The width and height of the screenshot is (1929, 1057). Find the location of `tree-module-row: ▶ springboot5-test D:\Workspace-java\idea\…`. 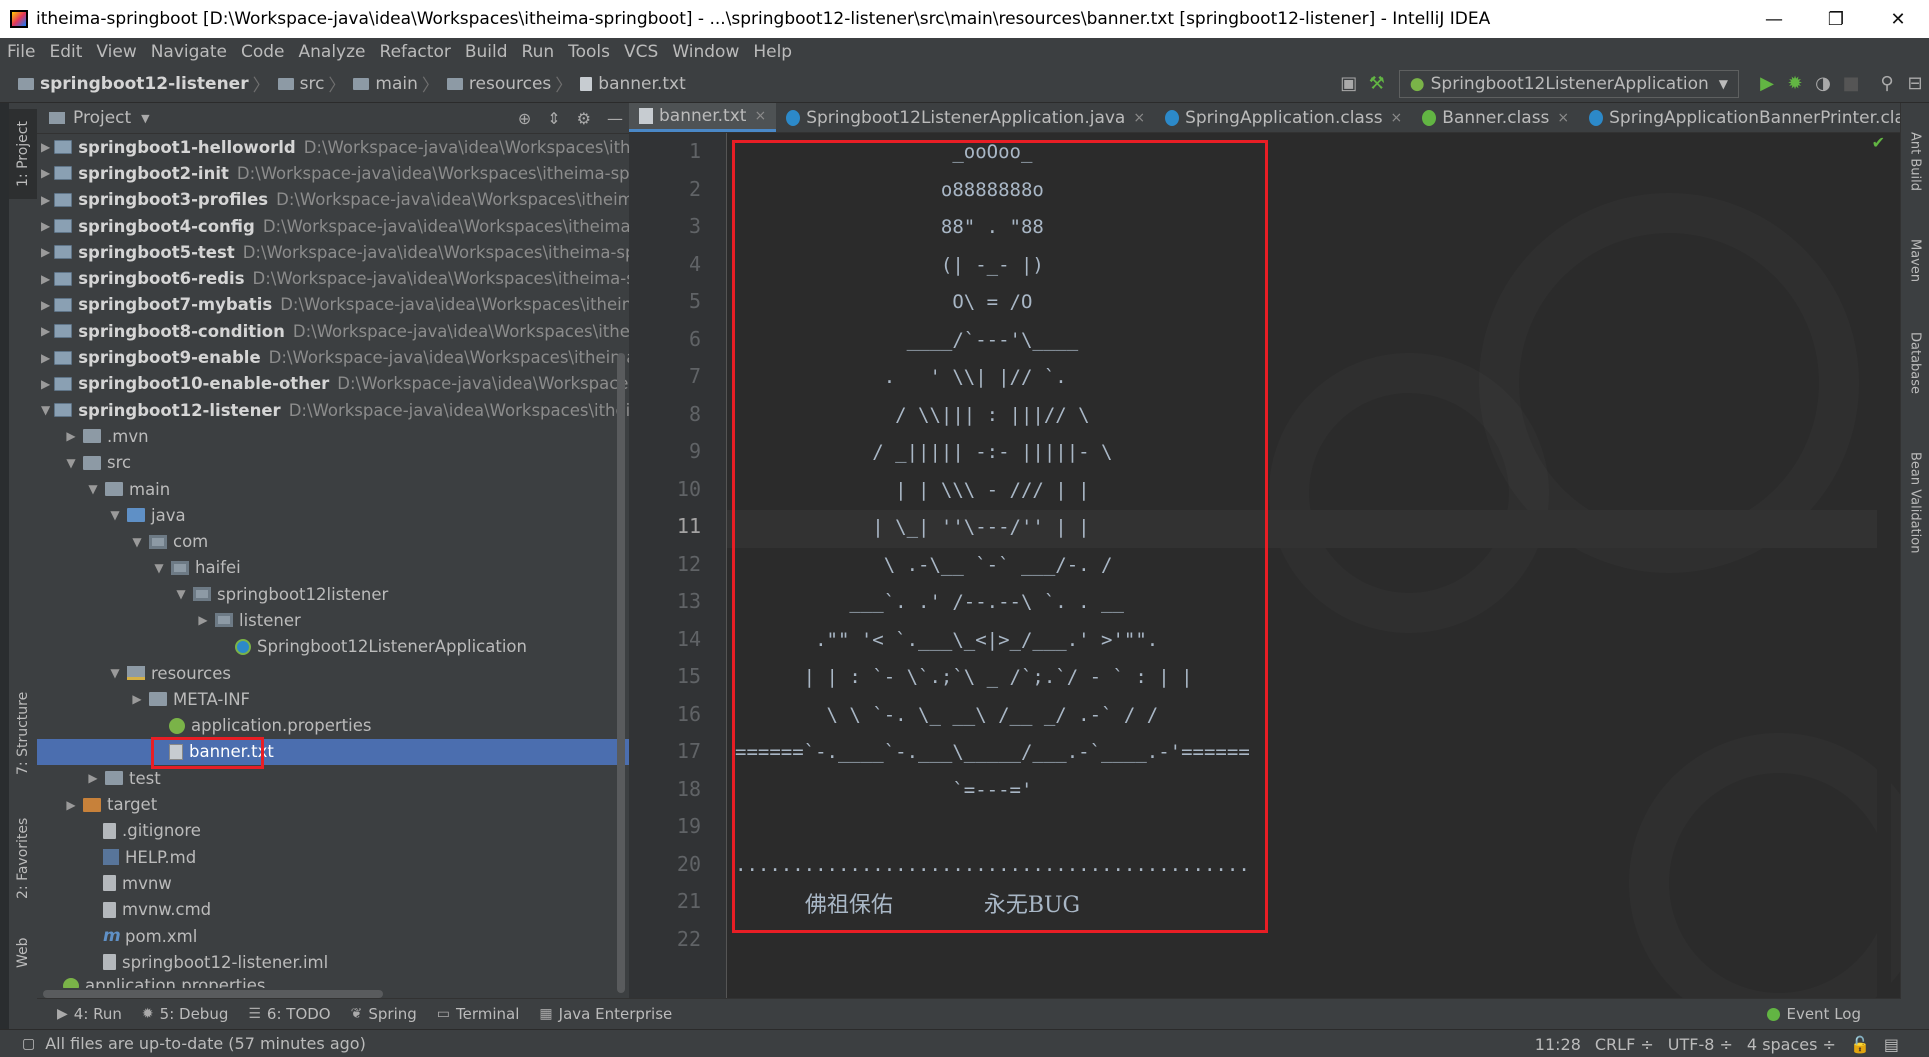

tree-module-row: ▶ springboot5-test D:\Workspace-java\idea\… is located at coordinates (333, 252).